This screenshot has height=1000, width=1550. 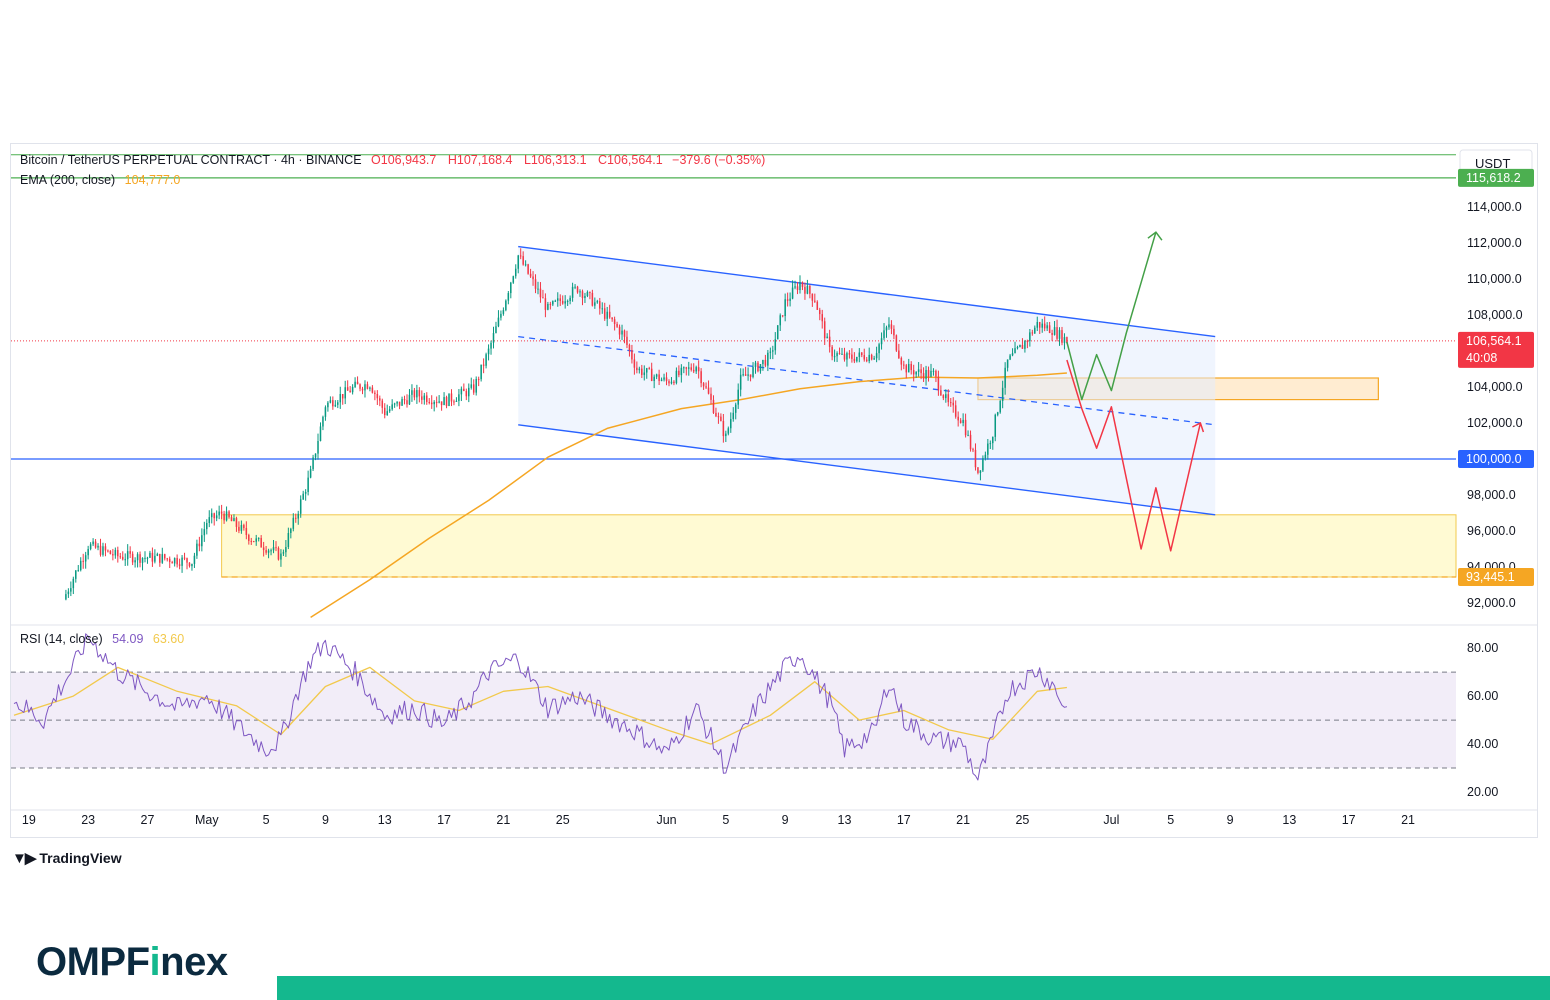 I want to click on time-axis-tick: 13, so click(x=1289, y=820).